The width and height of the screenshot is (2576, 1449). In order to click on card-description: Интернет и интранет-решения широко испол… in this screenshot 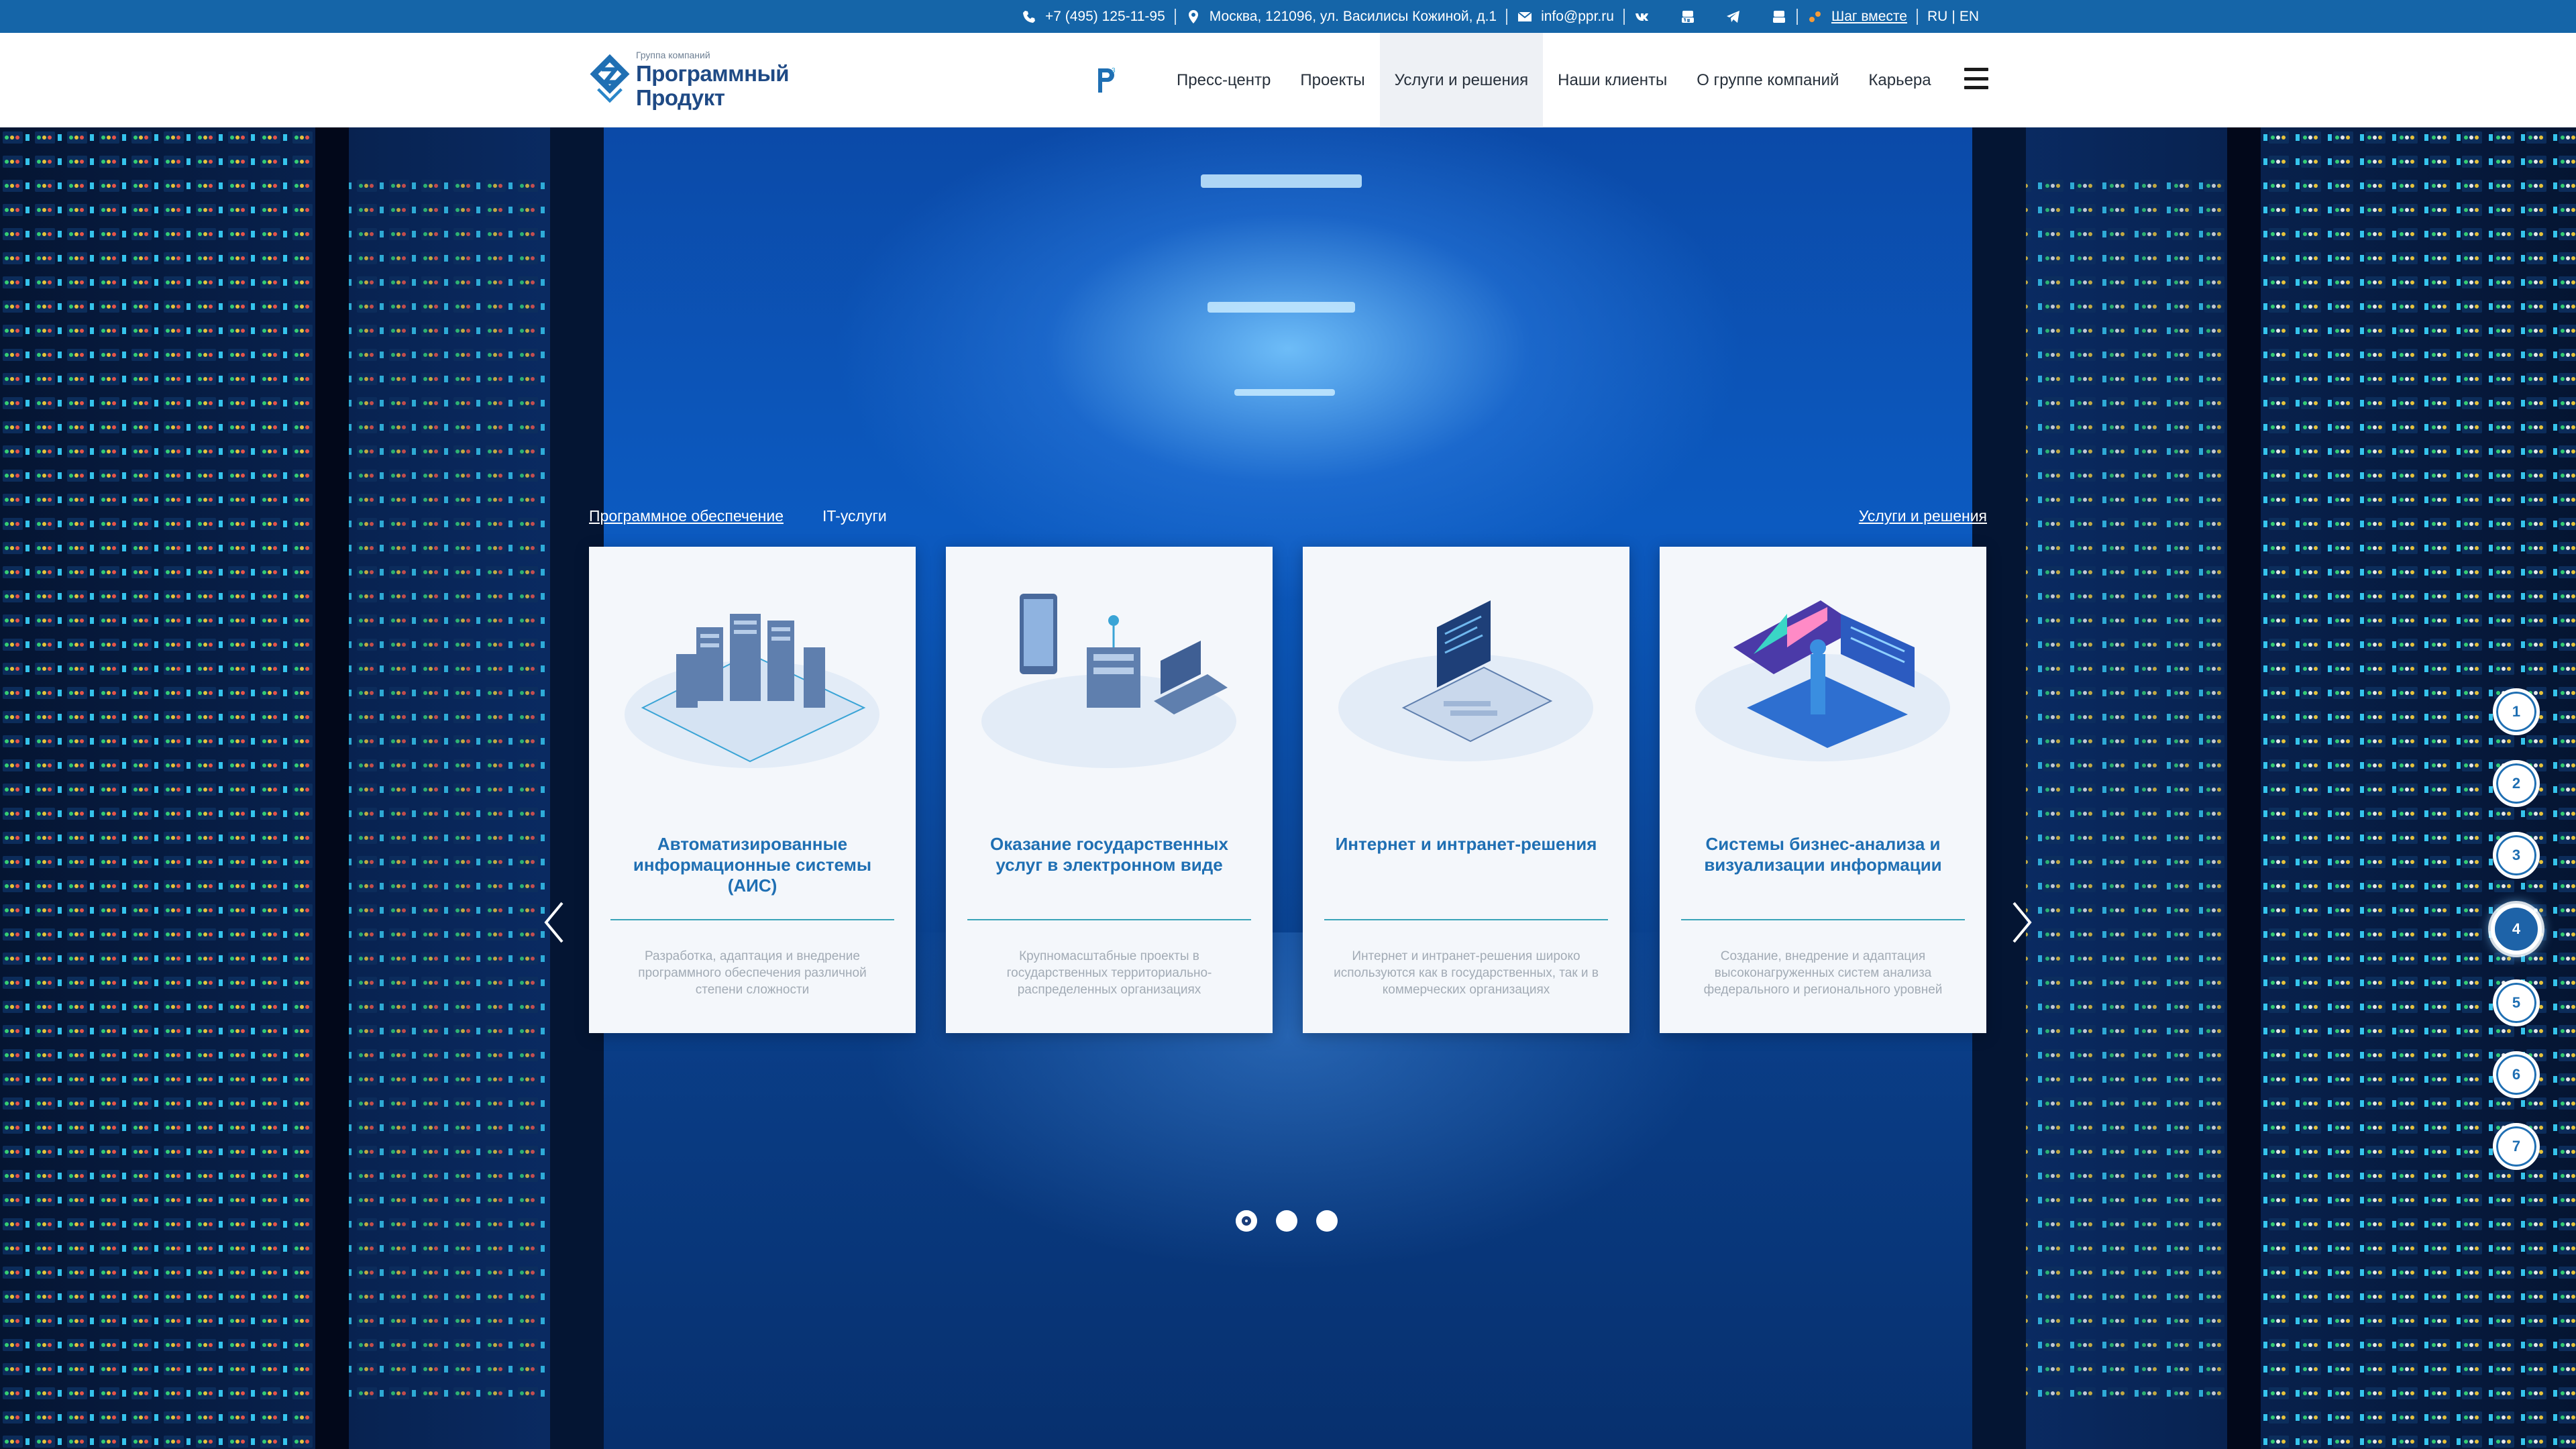, I will do `click(1466, 973)`.